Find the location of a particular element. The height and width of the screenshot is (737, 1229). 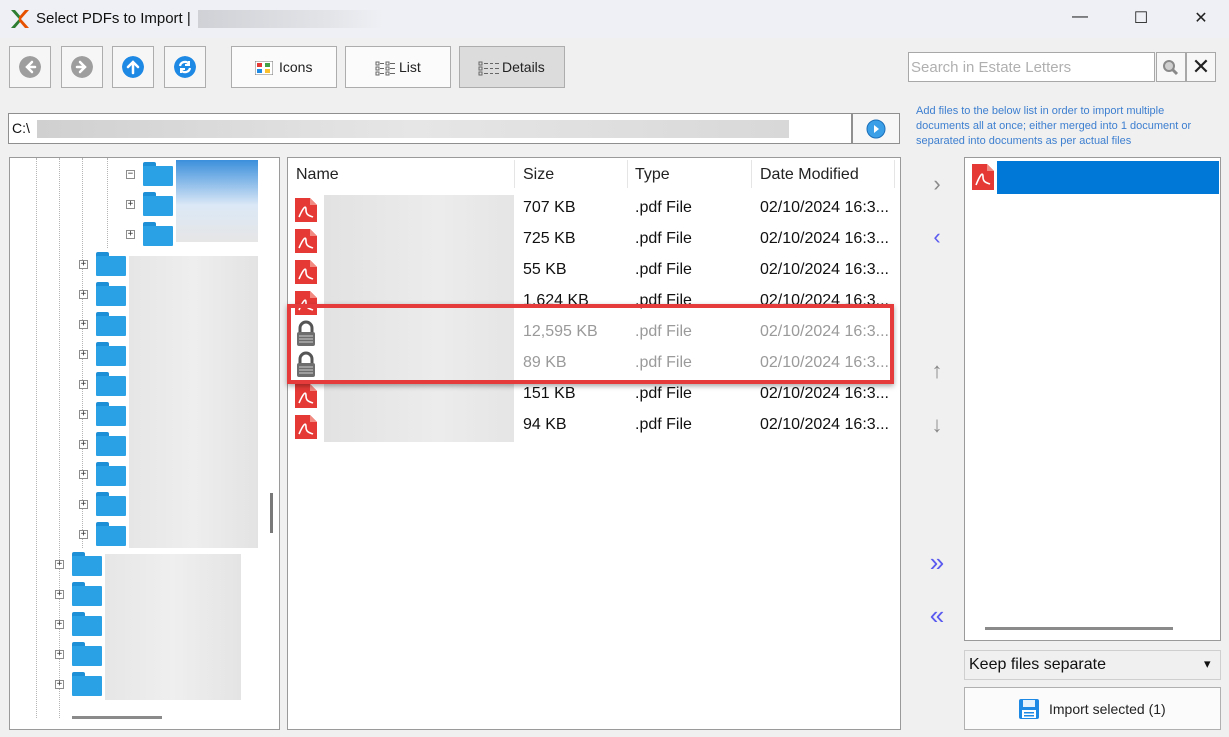

refresh-button is located at coordinates (185, 67).